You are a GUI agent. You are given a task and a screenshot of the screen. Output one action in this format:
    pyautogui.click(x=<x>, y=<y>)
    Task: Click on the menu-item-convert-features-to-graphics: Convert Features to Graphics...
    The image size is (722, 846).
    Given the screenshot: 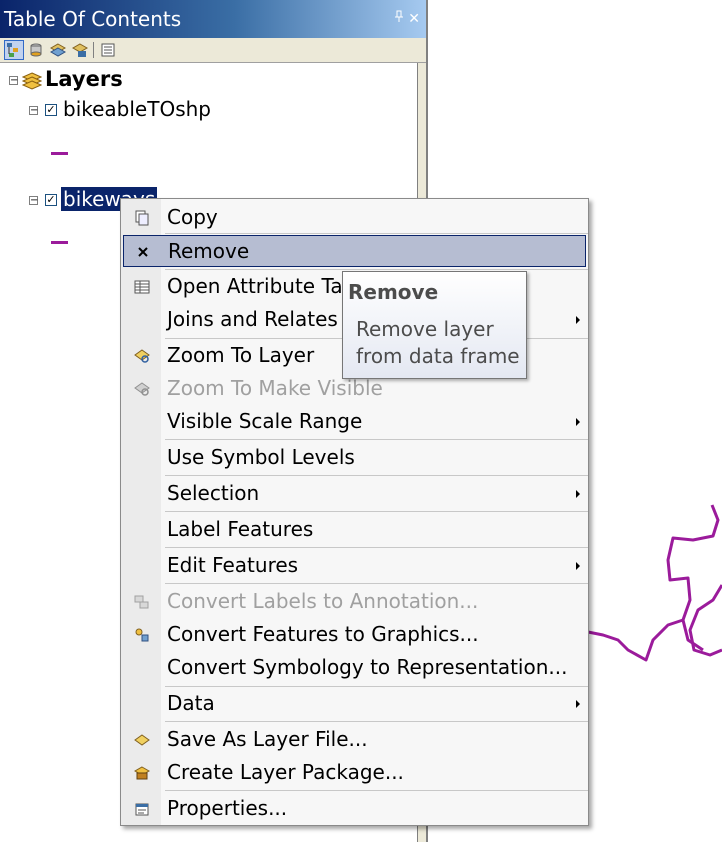 What is the action you would take?
    pyautogui.click(x=354, y=635)
    